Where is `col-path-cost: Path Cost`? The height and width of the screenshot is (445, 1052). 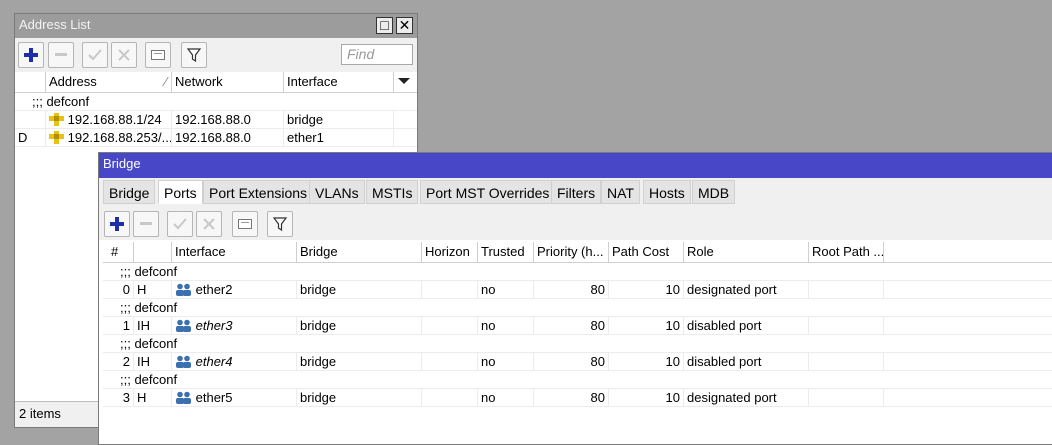
col-path-cost: Path Cost is located at coordinates (646, 252).